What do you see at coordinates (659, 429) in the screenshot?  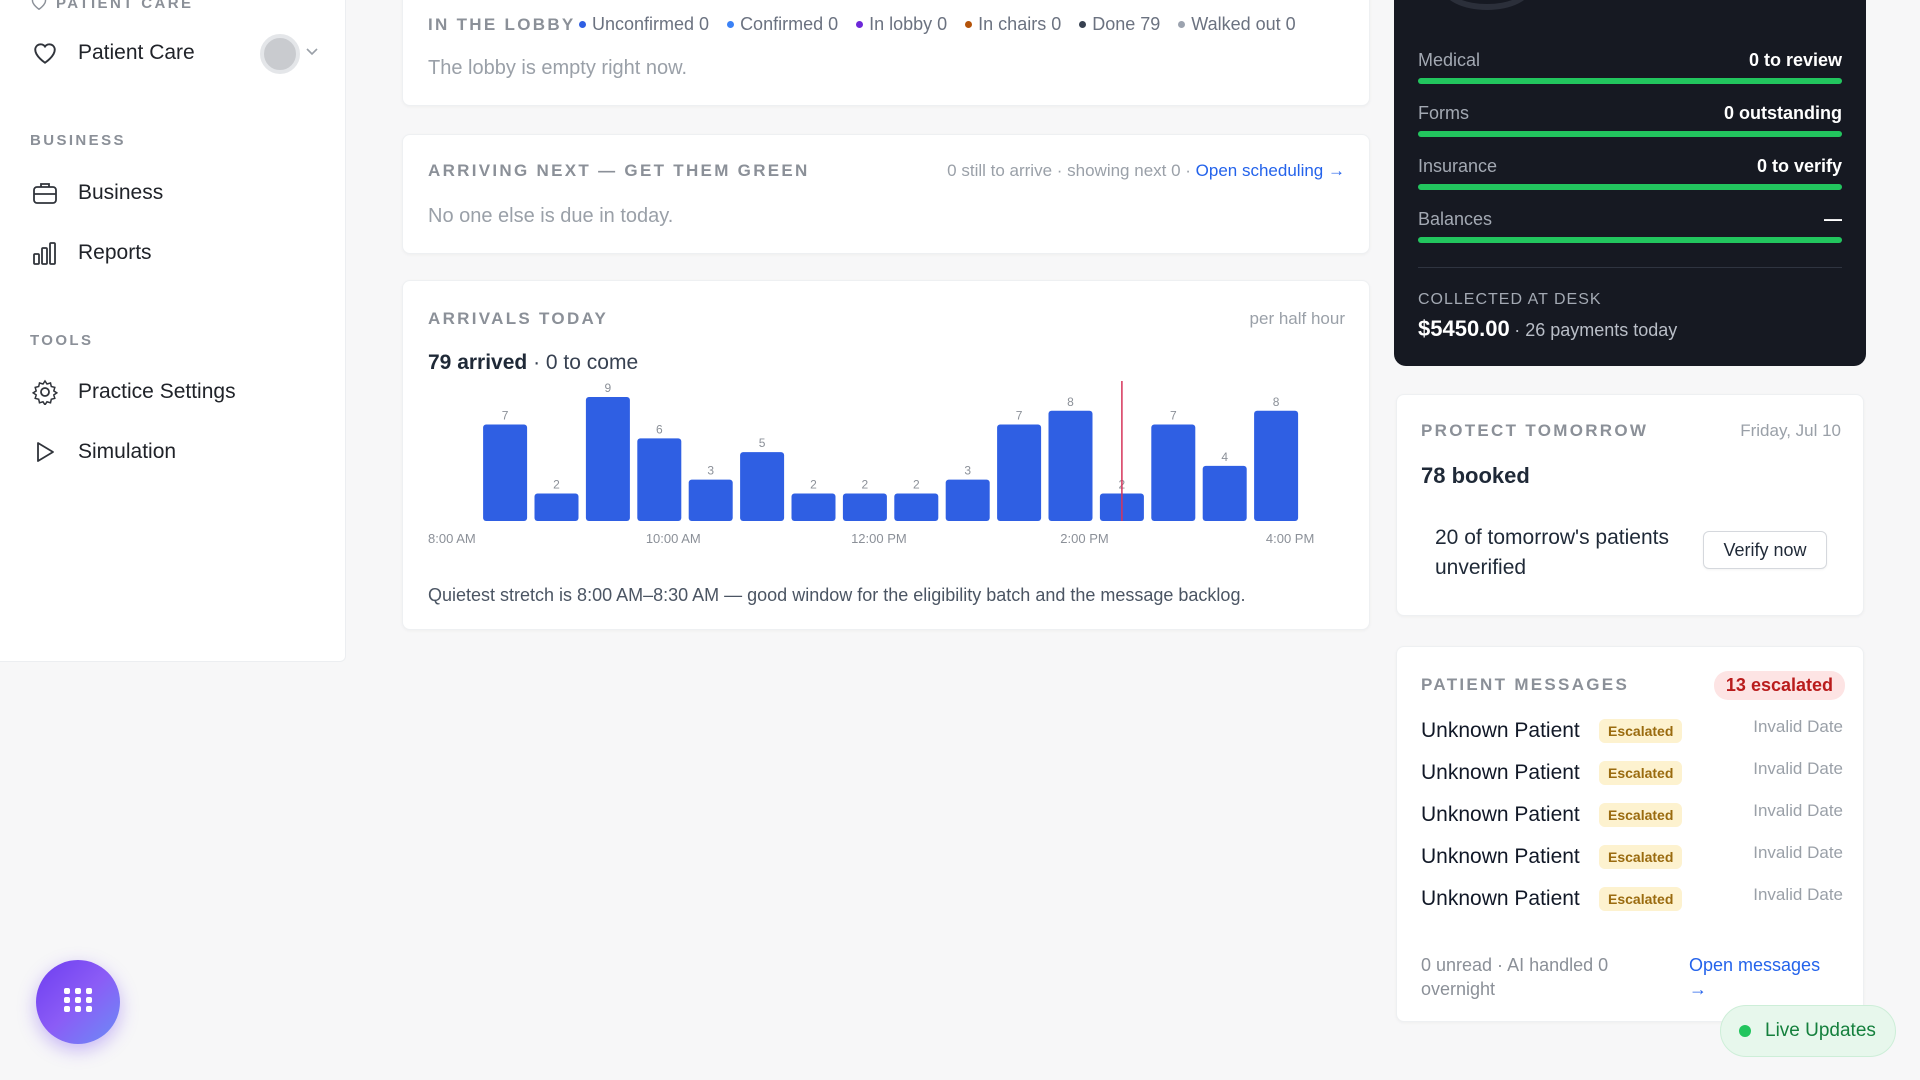 I see `bar-value-label: 6` at bounding box center [659, 429].